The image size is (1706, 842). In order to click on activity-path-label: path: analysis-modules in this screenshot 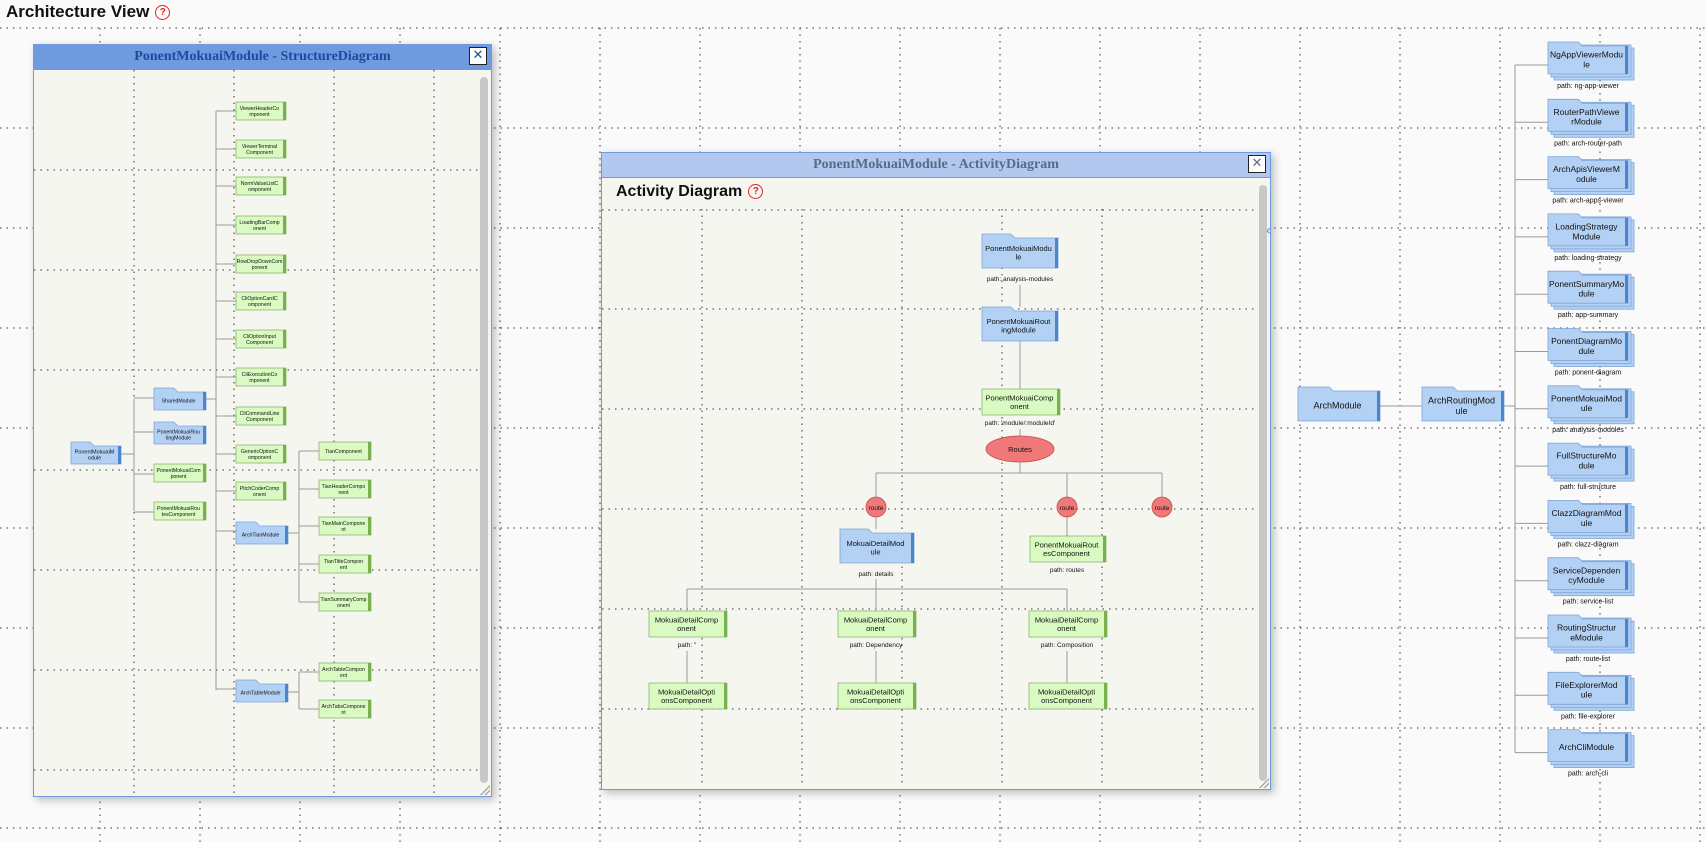, I will do `click(1020, 279)`.